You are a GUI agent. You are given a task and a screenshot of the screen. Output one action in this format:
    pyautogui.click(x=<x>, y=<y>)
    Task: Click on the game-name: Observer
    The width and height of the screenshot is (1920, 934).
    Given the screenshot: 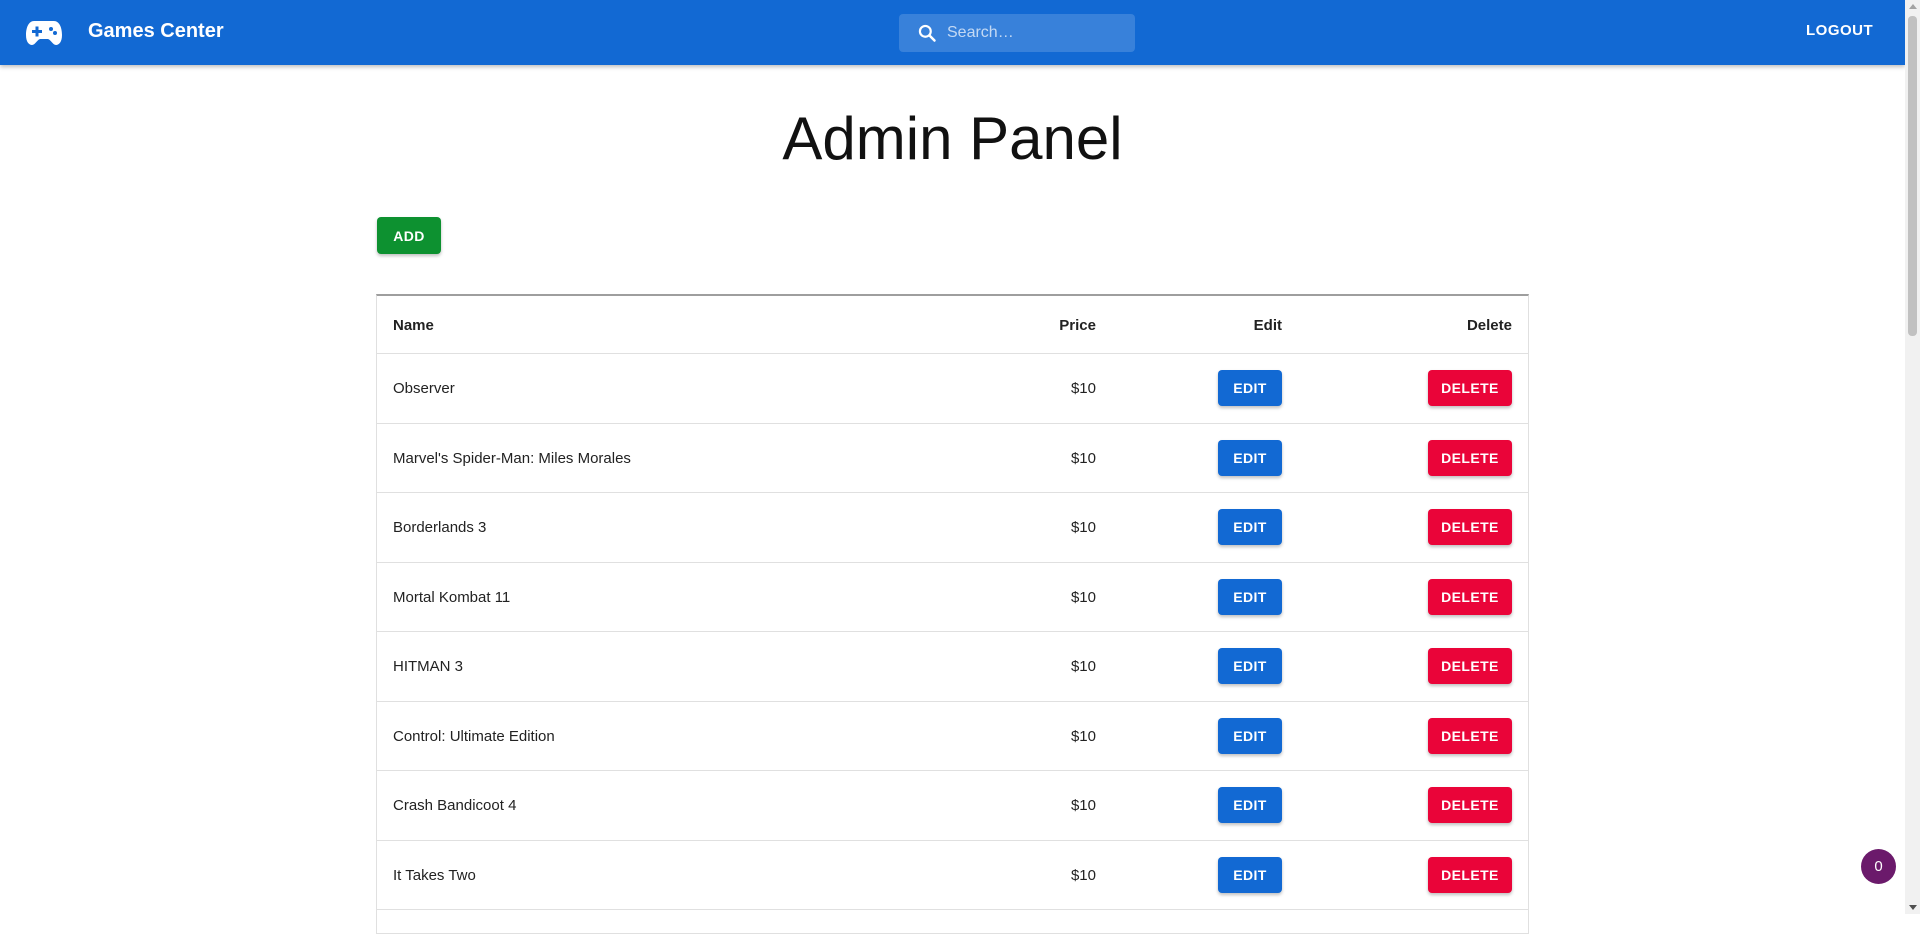 What is the action you would take?
    pyautogui.click(x=424, y=388)
    